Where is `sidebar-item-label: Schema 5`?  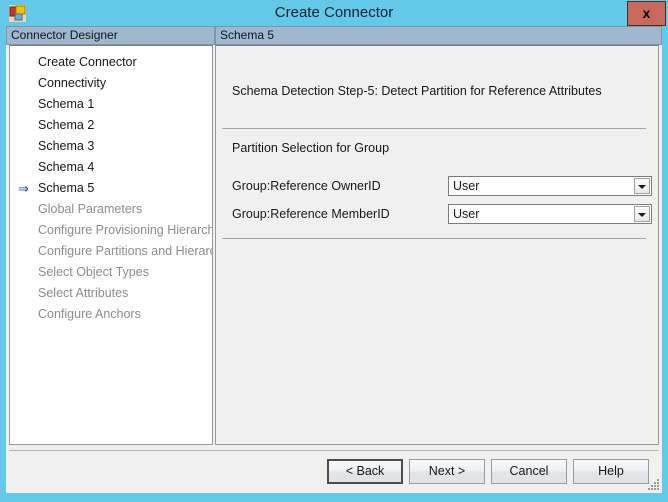 sidebar-item-label: Schema 5 is located at coordinates (66, 188).